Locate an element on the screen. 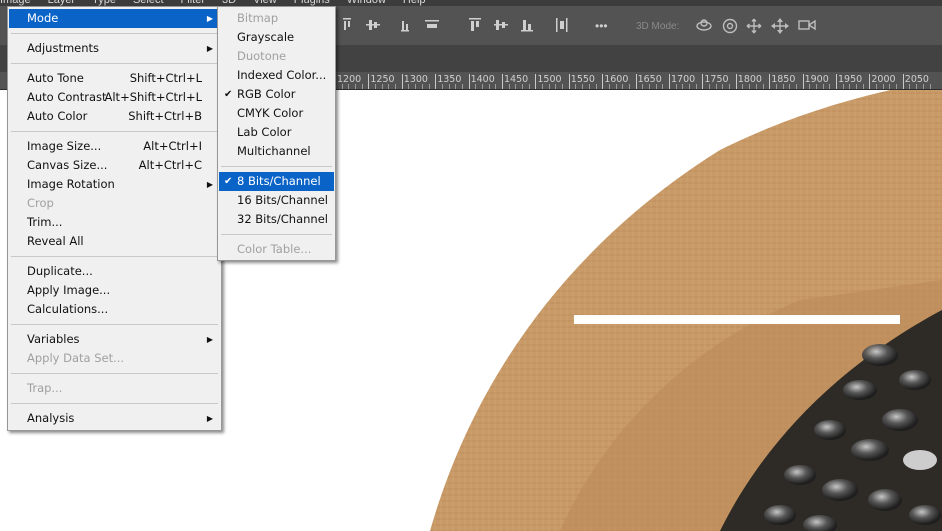 The image size is (942, 531). menu-item-label: Grayscale is located at coordinates (266, 37).